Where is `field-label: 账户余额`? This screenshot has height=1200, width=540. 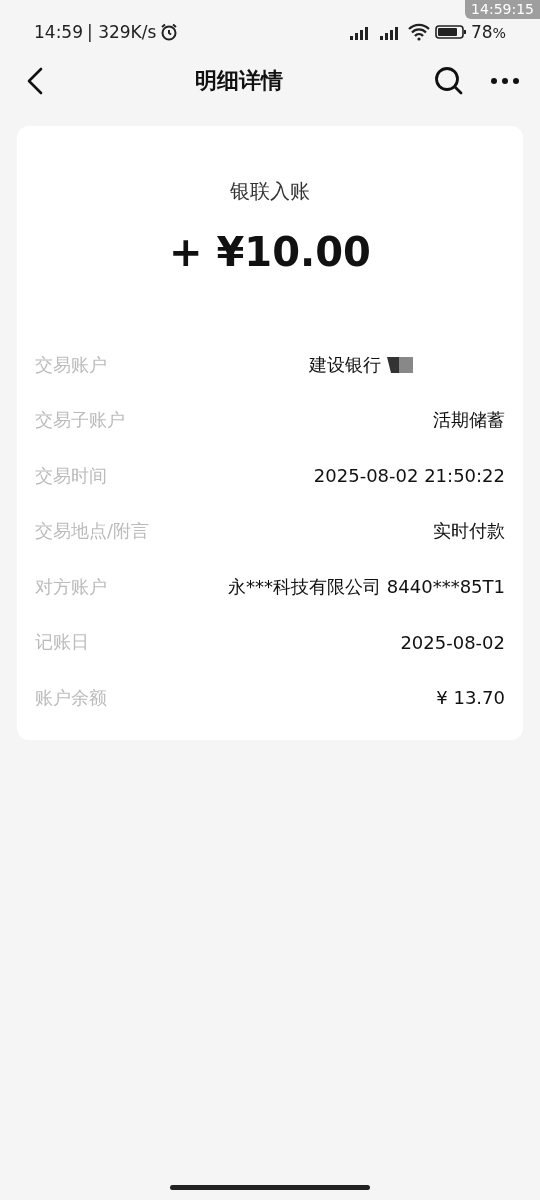
field-label: 账户余额 is located at coordinates (71, 697).